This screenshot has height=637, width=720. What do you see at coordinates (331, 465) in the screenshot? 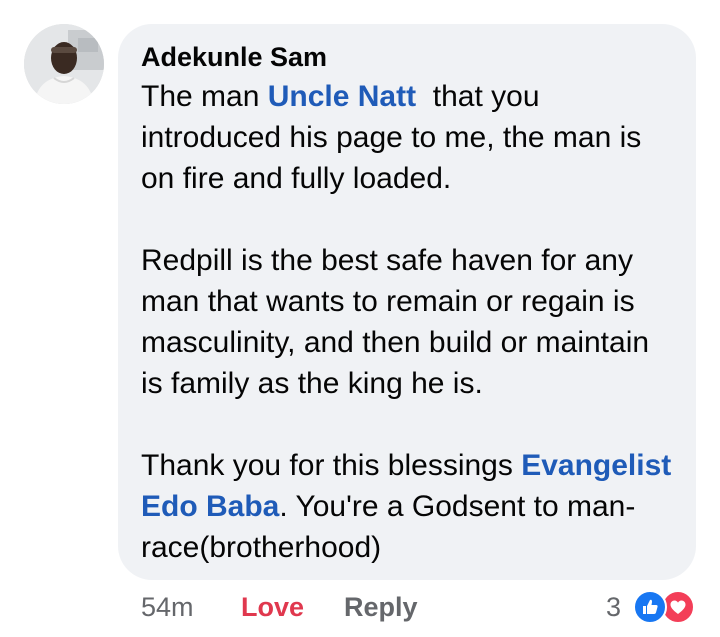
I see `paragraph-3-text-start: Thank you for this blessings` at bounding box center [331, 465].